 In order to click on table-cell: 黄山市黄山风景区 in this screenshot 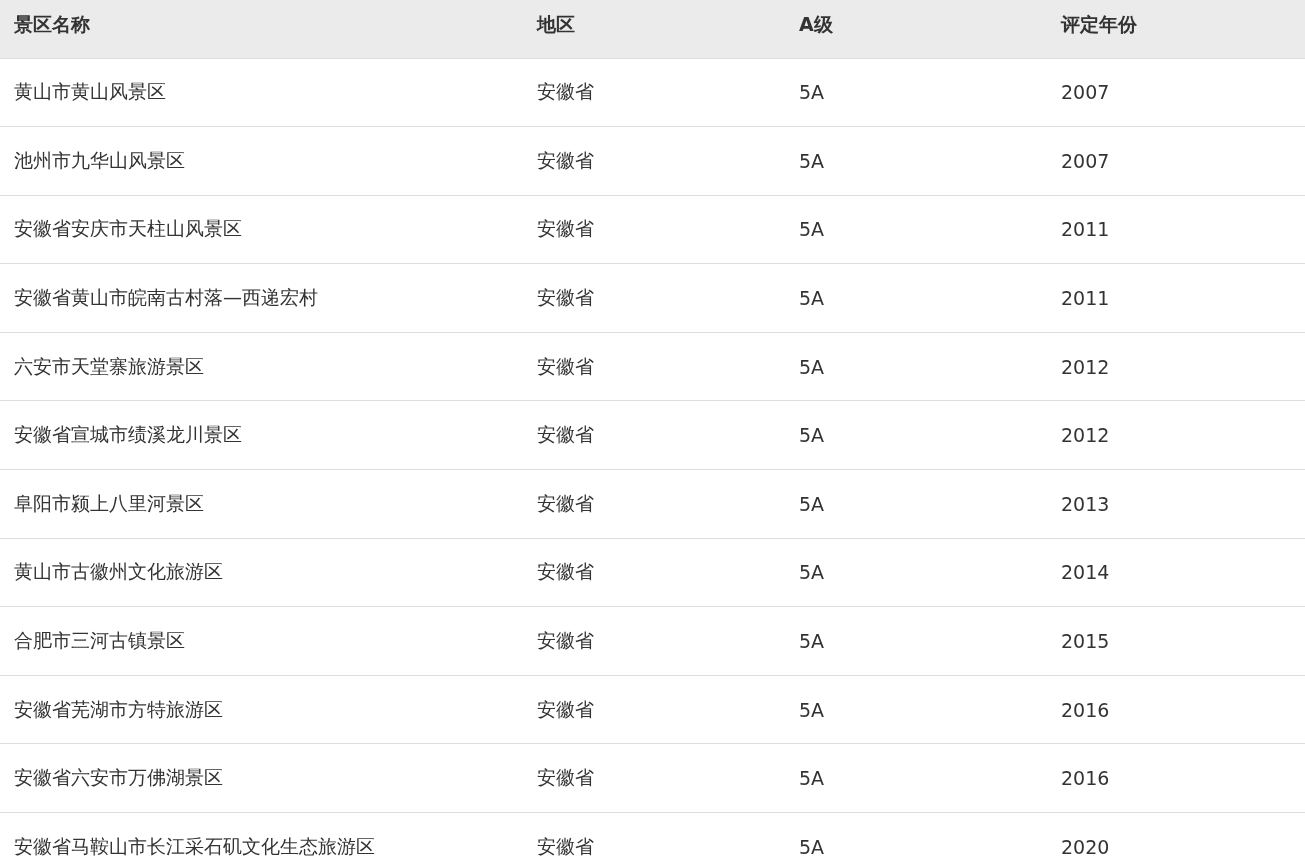, I will do `click(90, 91)`.